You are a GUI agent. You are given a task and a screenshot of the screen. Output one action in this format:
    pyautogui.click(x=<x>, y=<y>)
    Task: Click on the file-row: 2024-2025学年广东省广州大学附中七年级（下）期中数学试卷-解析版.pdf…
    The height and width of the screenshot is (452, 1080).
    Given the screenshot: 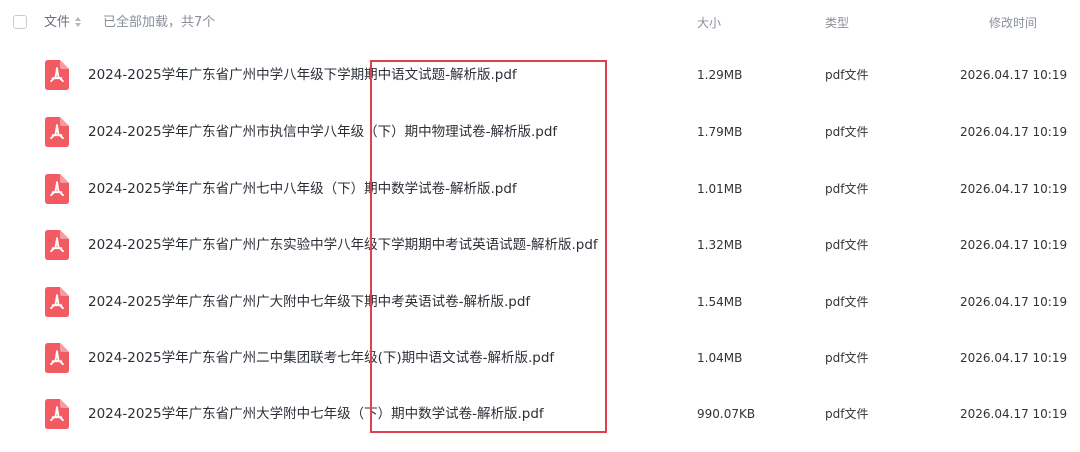 What is the action you would take?
    pyautogui.click(x=540, y=415)
    